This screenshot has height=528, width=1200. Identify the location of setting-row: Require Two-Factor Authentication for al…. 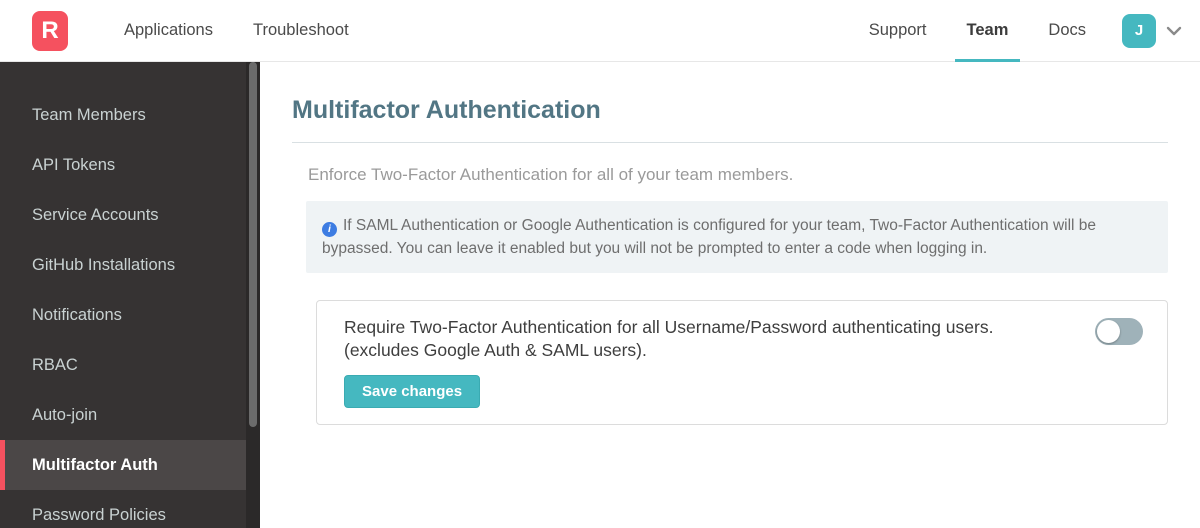
(743, 339).